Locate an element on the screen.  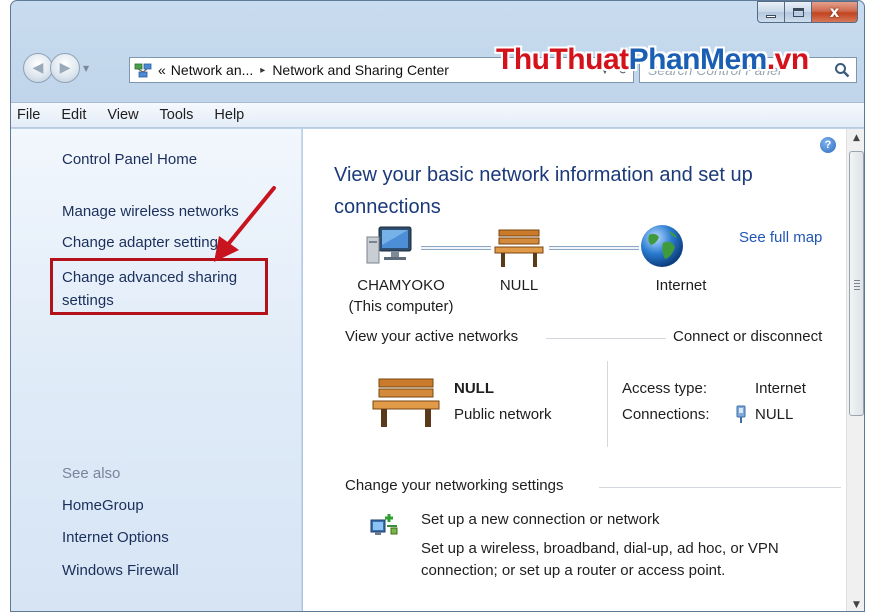
back-arrow-icon: ◀ is located at coordinates (38, 68).